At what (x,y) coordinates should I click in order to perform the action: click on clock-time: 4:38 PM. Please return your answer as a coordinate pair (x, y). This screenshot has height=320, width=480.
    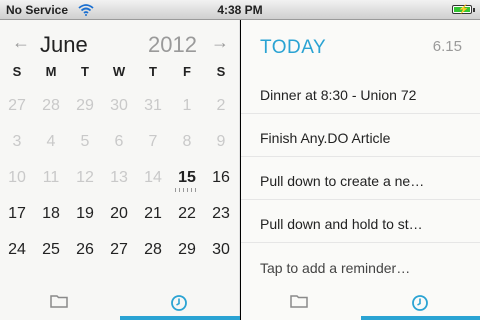
    Looking at the image, I should click on (240, 10).